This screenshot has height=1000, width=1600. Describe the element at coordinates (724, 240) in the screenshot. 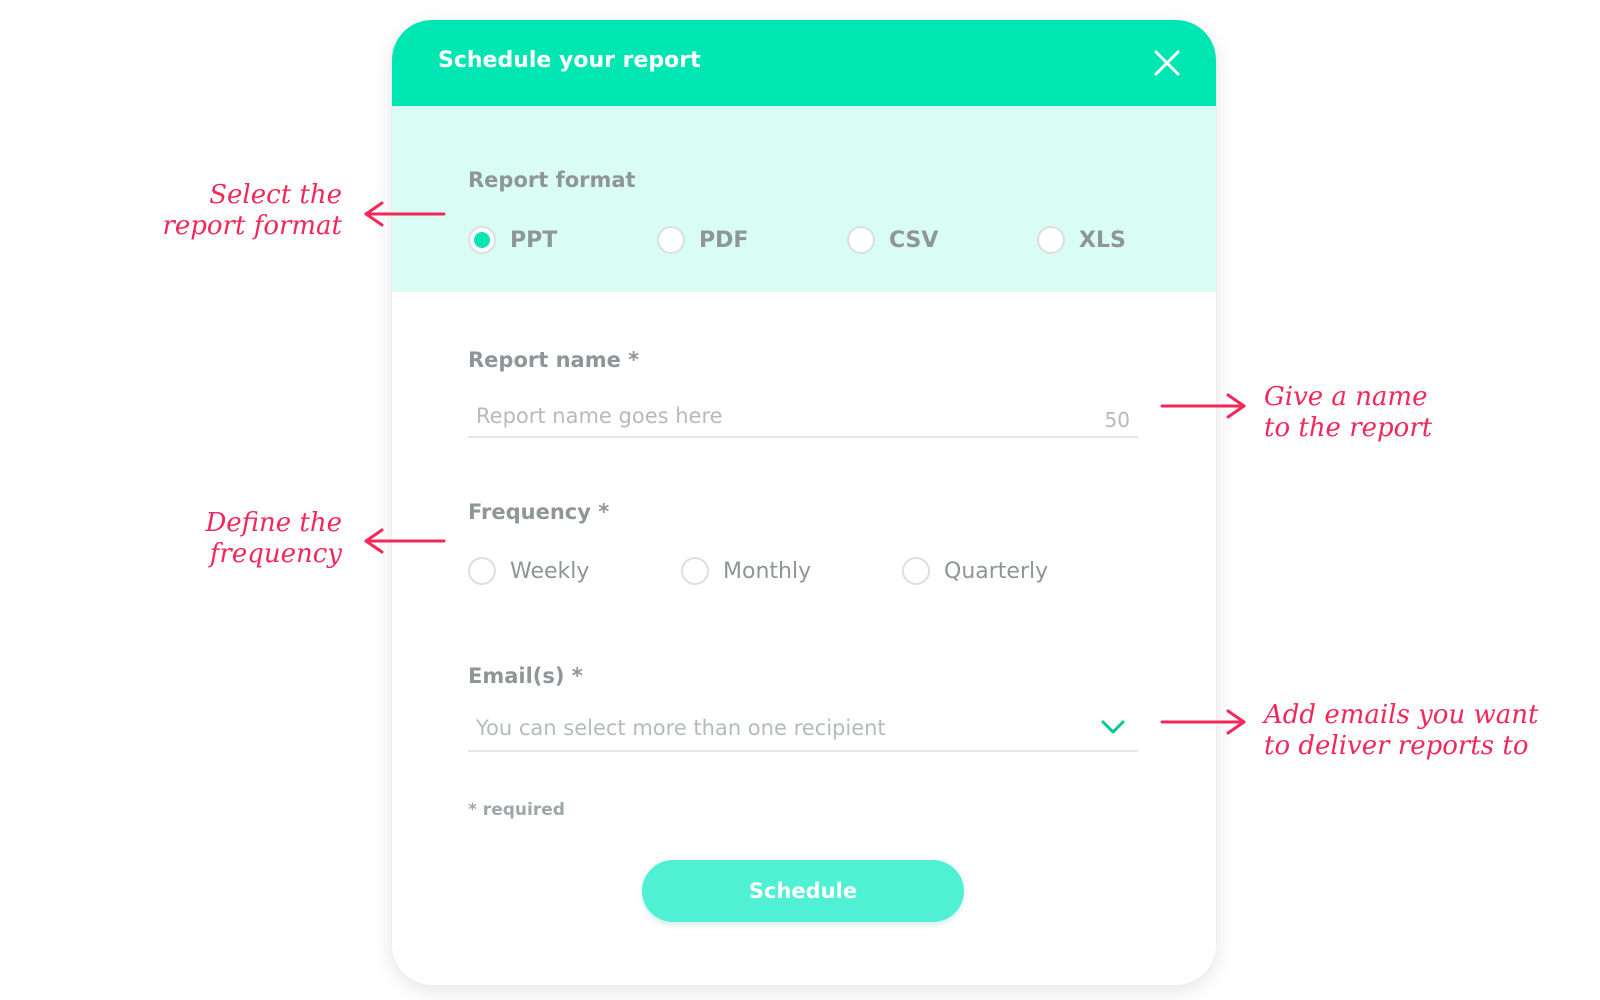

I see `format-option-label: PDF` at that location.